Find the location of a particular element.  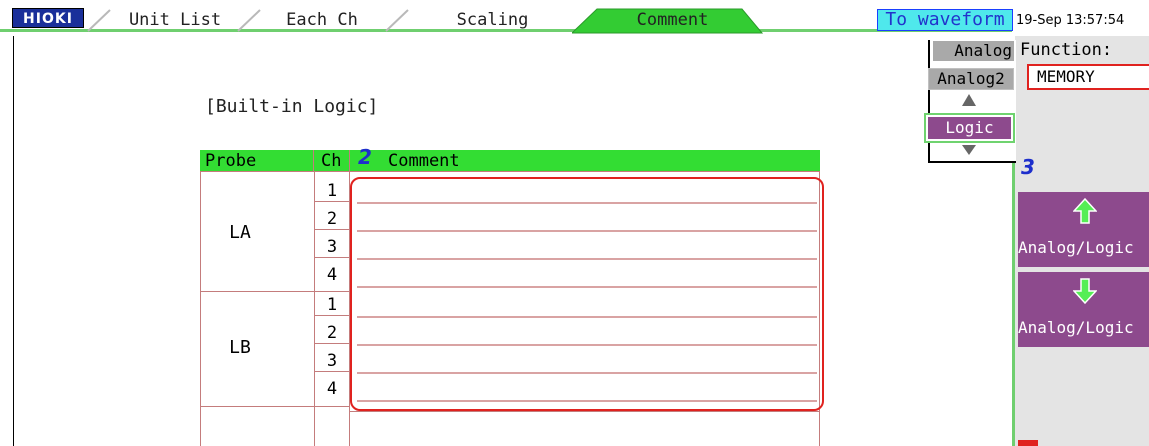

red-indicator is located at coordinates (1028, 443).